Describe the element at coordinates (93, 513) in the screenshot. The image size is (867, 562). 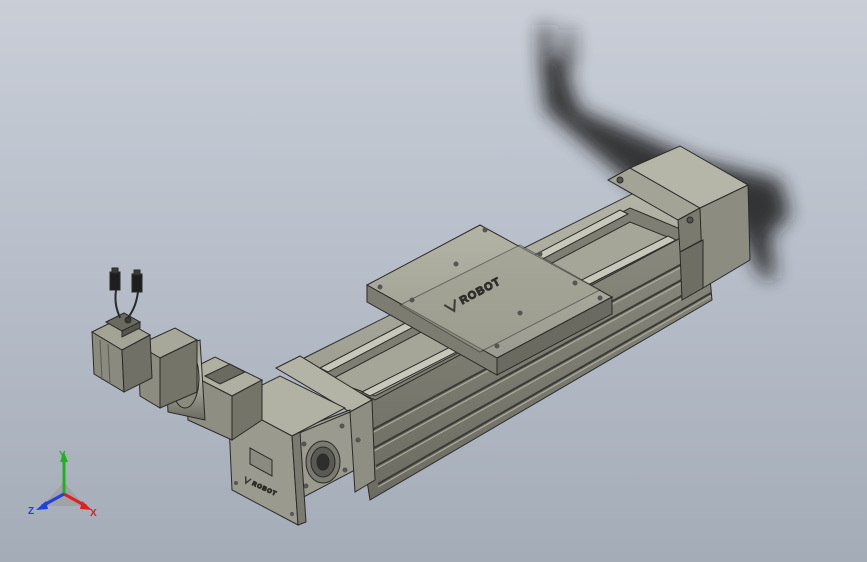
I see `axis-x-label: X` at that location.